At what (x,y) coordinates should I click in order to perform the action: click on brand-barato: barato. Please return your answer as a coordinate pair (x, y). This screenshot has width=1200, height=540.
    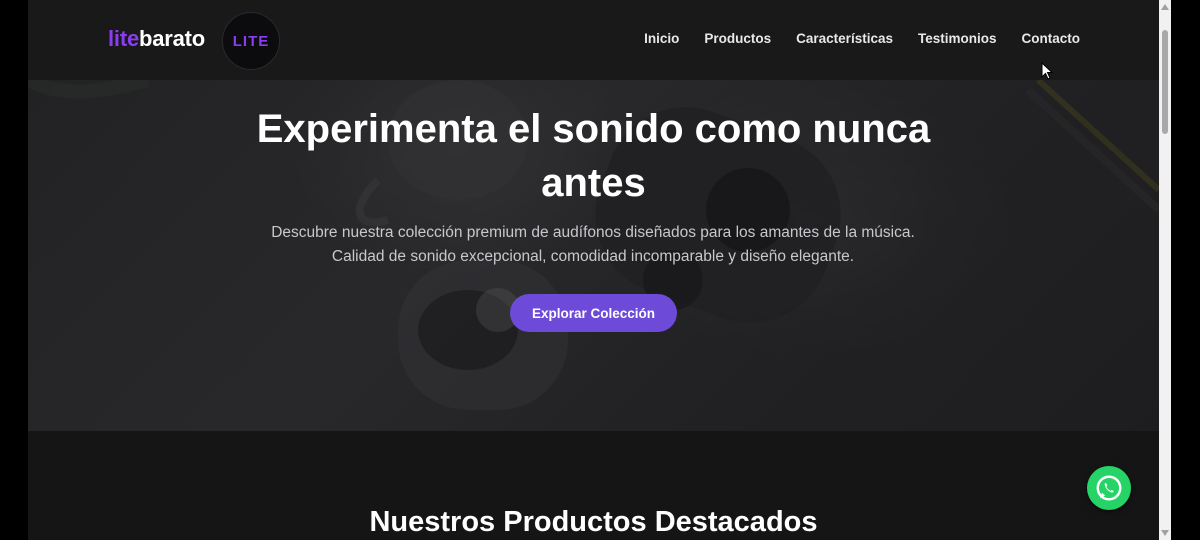
    Looking at the image, I should click on (172, 38).